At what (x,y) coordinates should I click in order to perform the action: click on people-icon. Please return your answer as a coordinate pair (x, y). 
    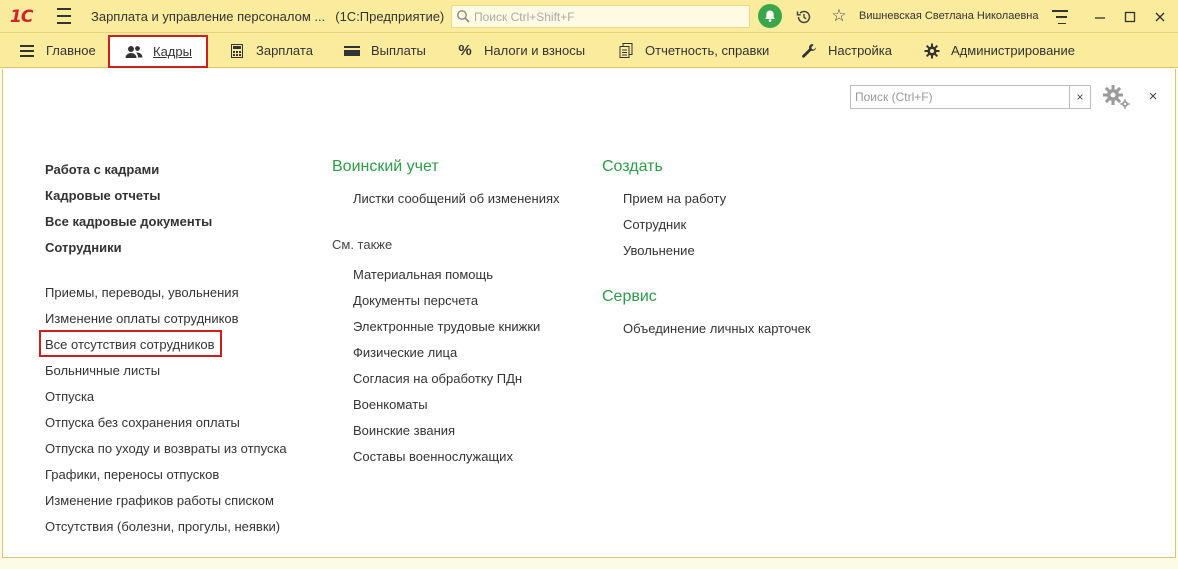
    Looking at the image, I should click on (134, 52).